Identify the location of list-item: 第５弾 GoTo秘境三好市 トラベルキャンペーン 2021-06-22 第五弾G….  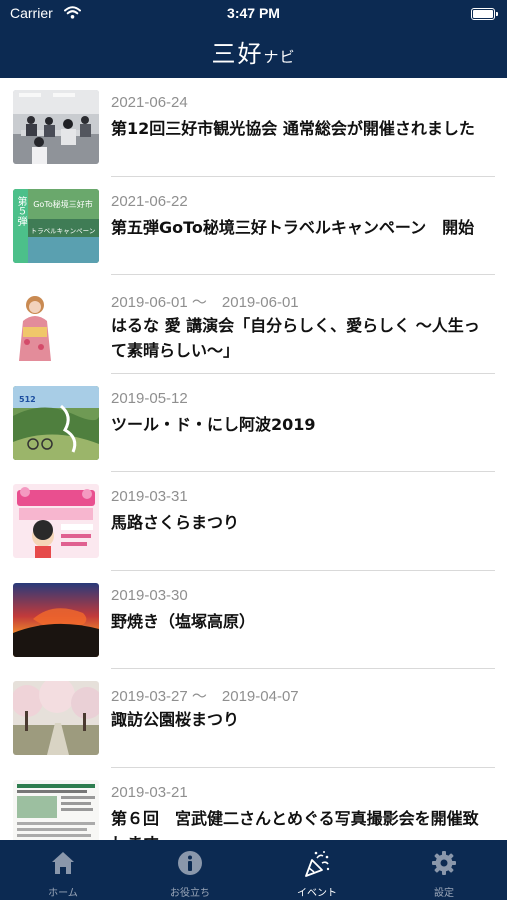
(253, 226).